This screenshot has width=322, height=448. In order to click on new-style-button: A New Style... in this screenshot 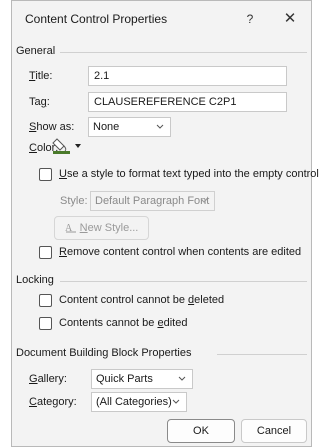, I will do `click(101, 228)`.